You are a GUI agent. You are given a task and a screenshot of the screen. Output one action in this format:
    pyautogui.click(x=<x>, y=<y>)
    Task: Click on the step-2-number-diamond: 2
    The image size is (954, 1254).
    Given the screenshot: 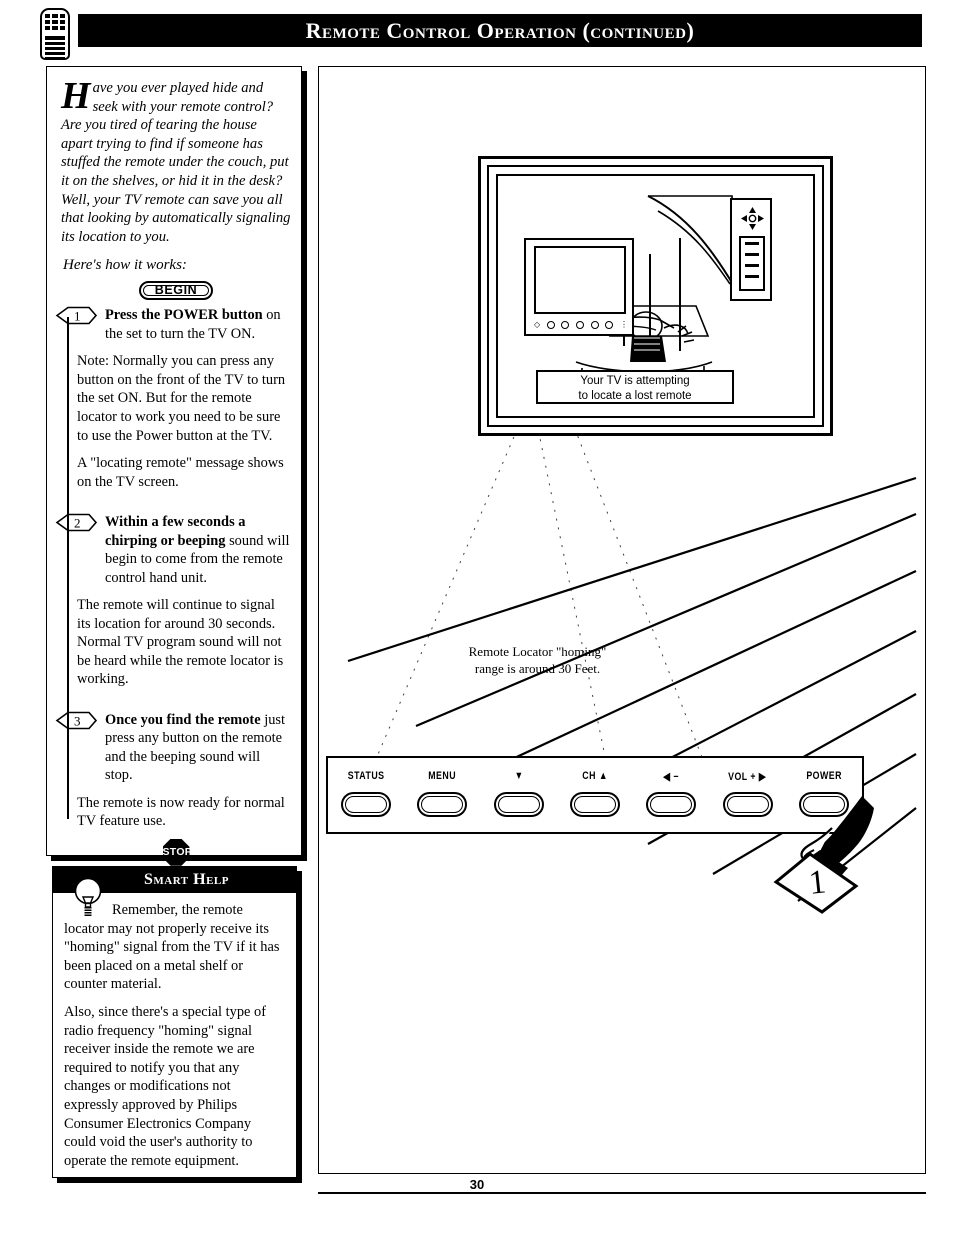 What is the action you would take?
    pyautogui.click(x=77, y=522)
    